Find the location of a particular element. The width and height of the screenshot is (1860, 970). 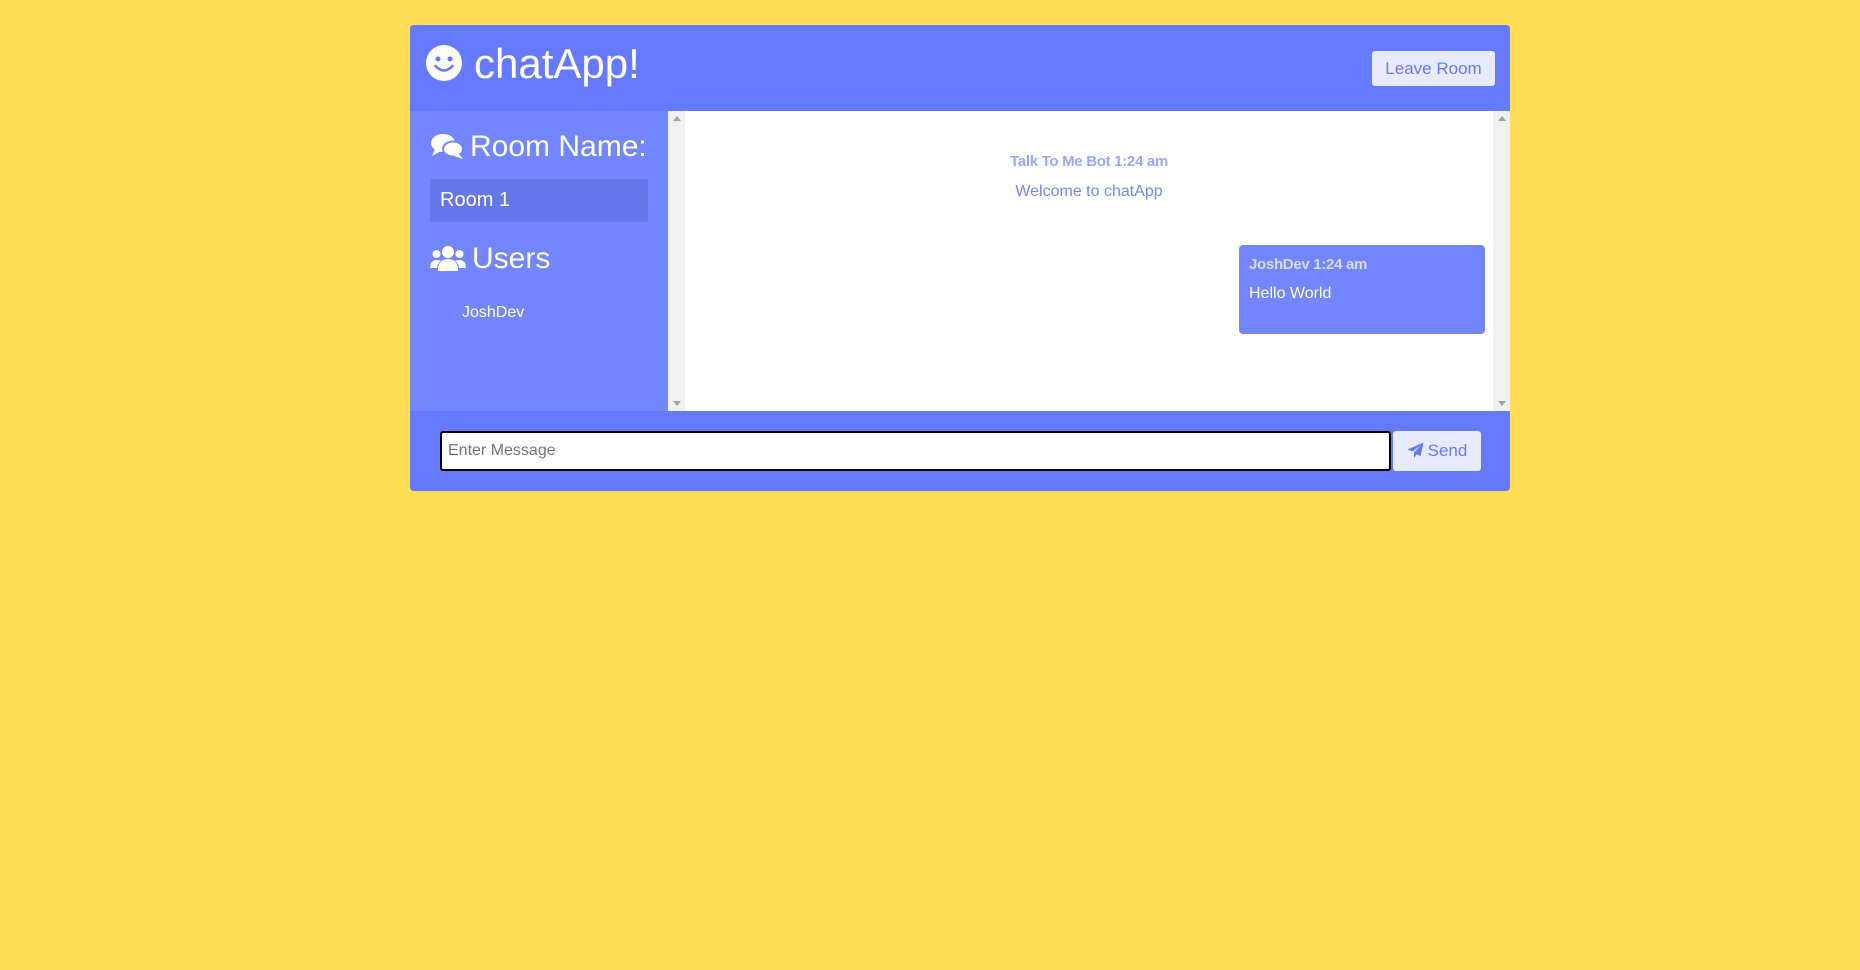

users-icon is located at coordinates (451, 258).